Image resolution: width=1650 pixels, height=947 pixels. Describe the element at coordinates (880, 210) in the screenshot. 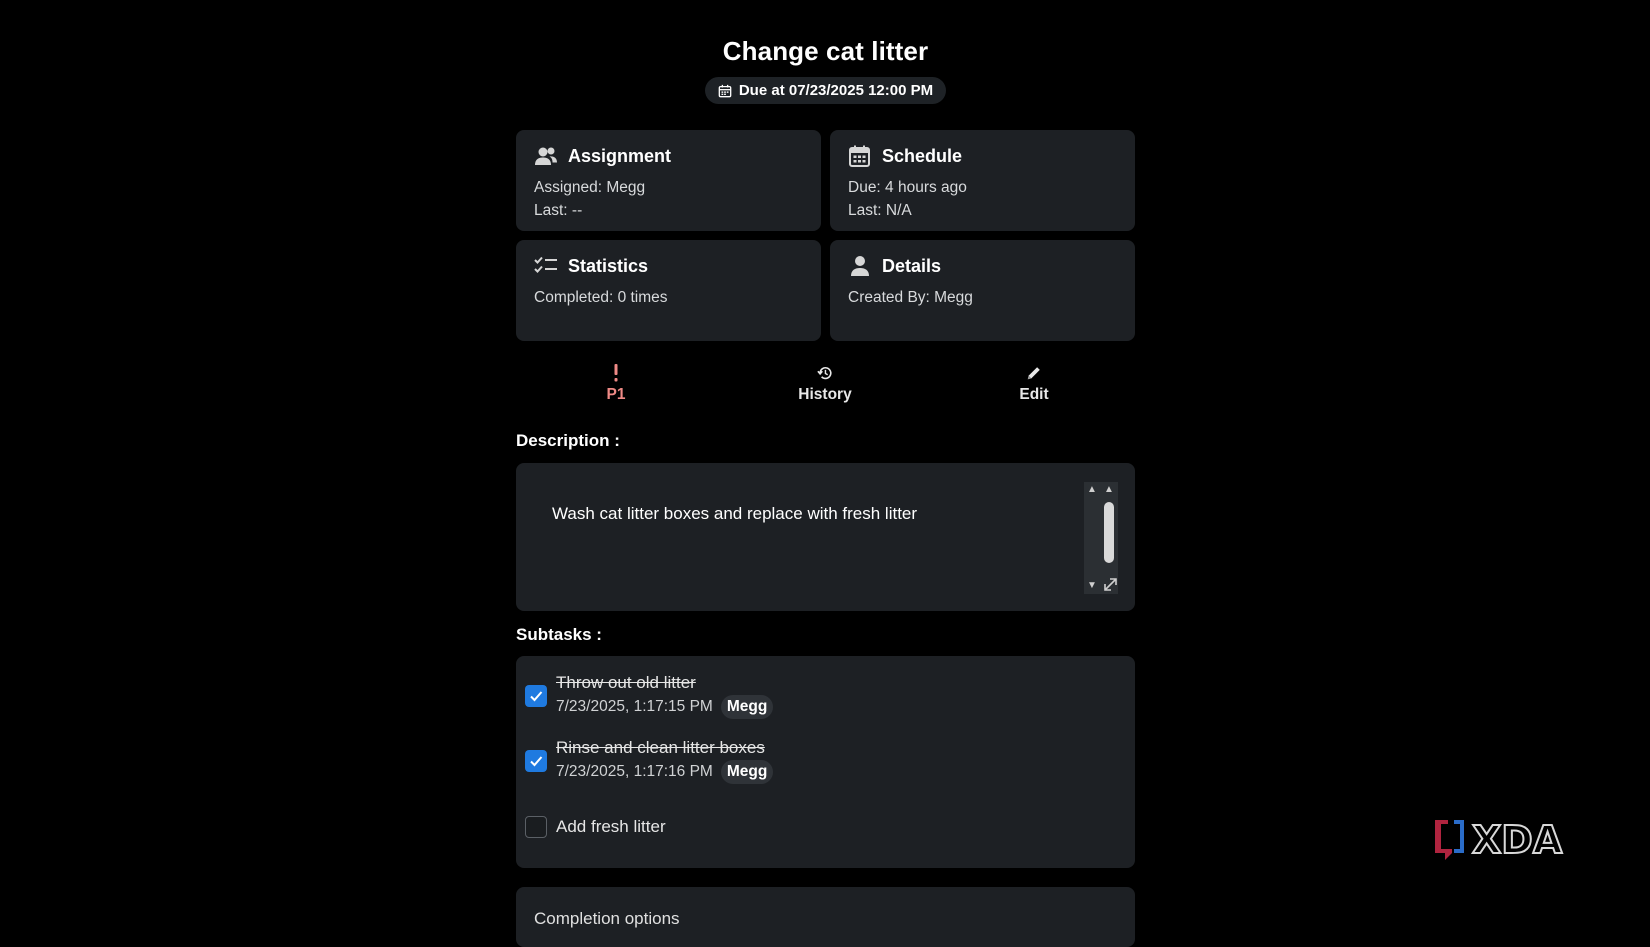

I see `schedule-last: Last: N/A` at that location.